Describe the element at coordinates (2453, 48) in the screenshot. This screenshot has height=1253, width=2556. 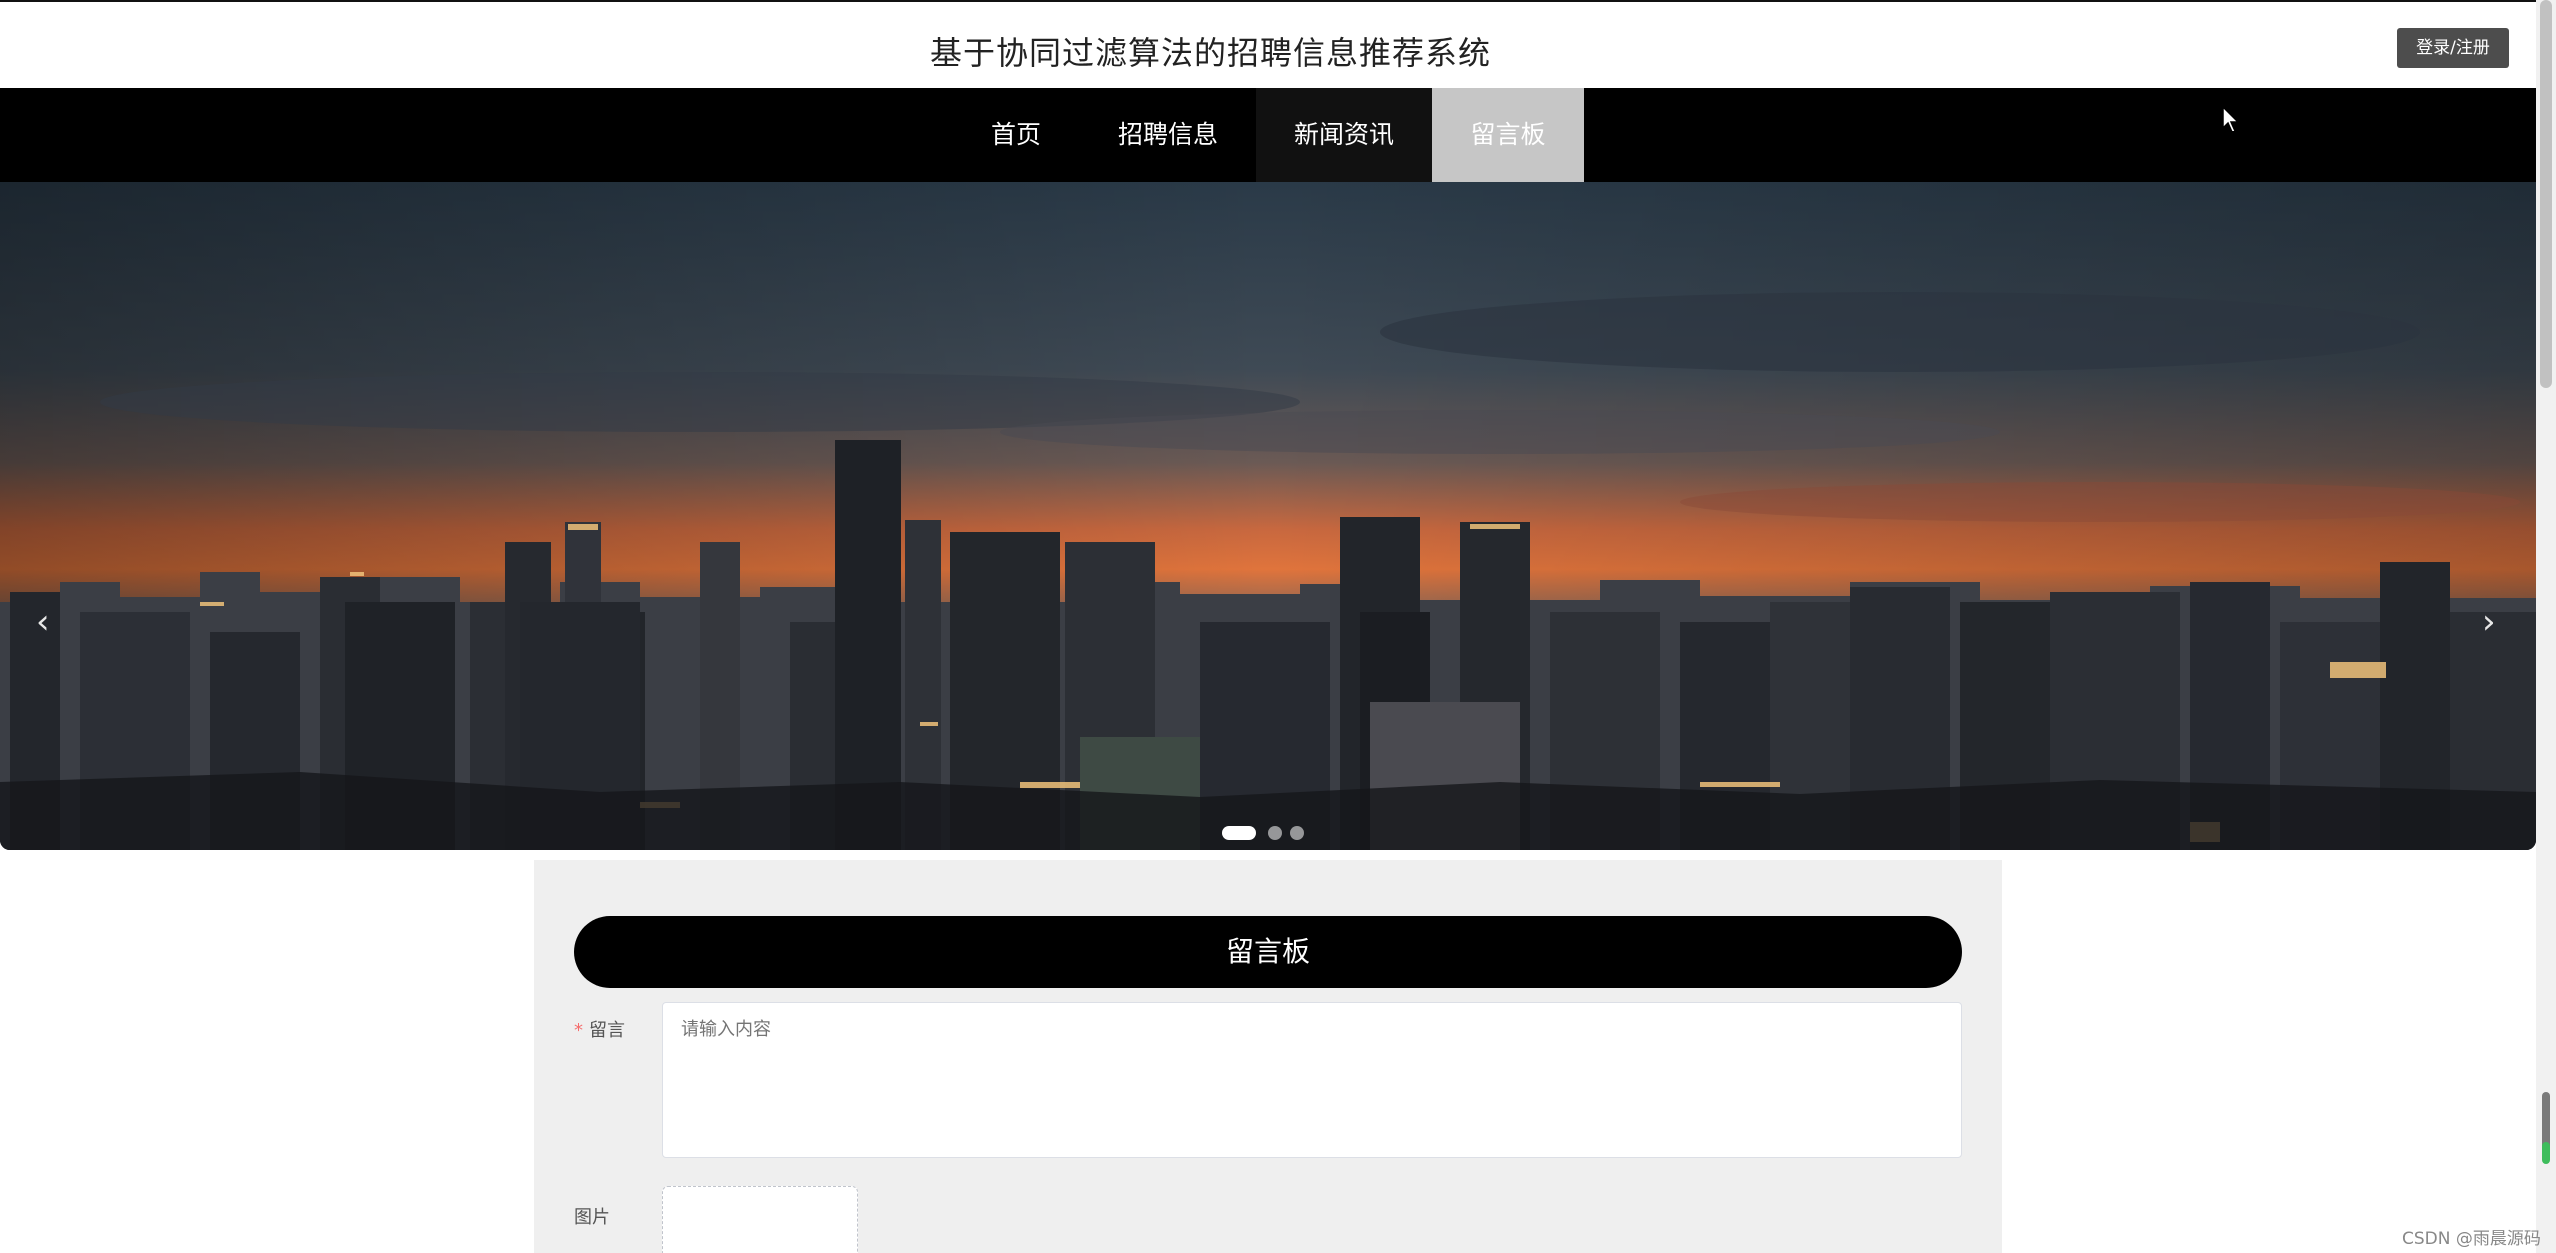
I see `login-register-button: 登录/注册` at that location.